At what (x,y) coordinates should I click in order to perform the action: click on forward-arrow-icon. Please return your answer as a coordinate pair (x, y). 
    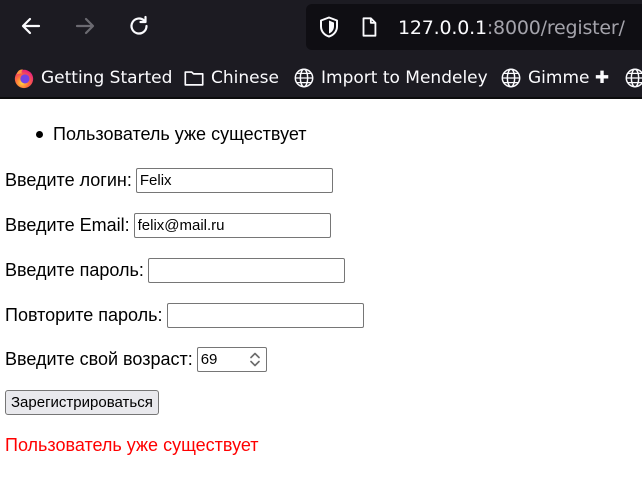
    Looking at the image, I should click on (85, 26).